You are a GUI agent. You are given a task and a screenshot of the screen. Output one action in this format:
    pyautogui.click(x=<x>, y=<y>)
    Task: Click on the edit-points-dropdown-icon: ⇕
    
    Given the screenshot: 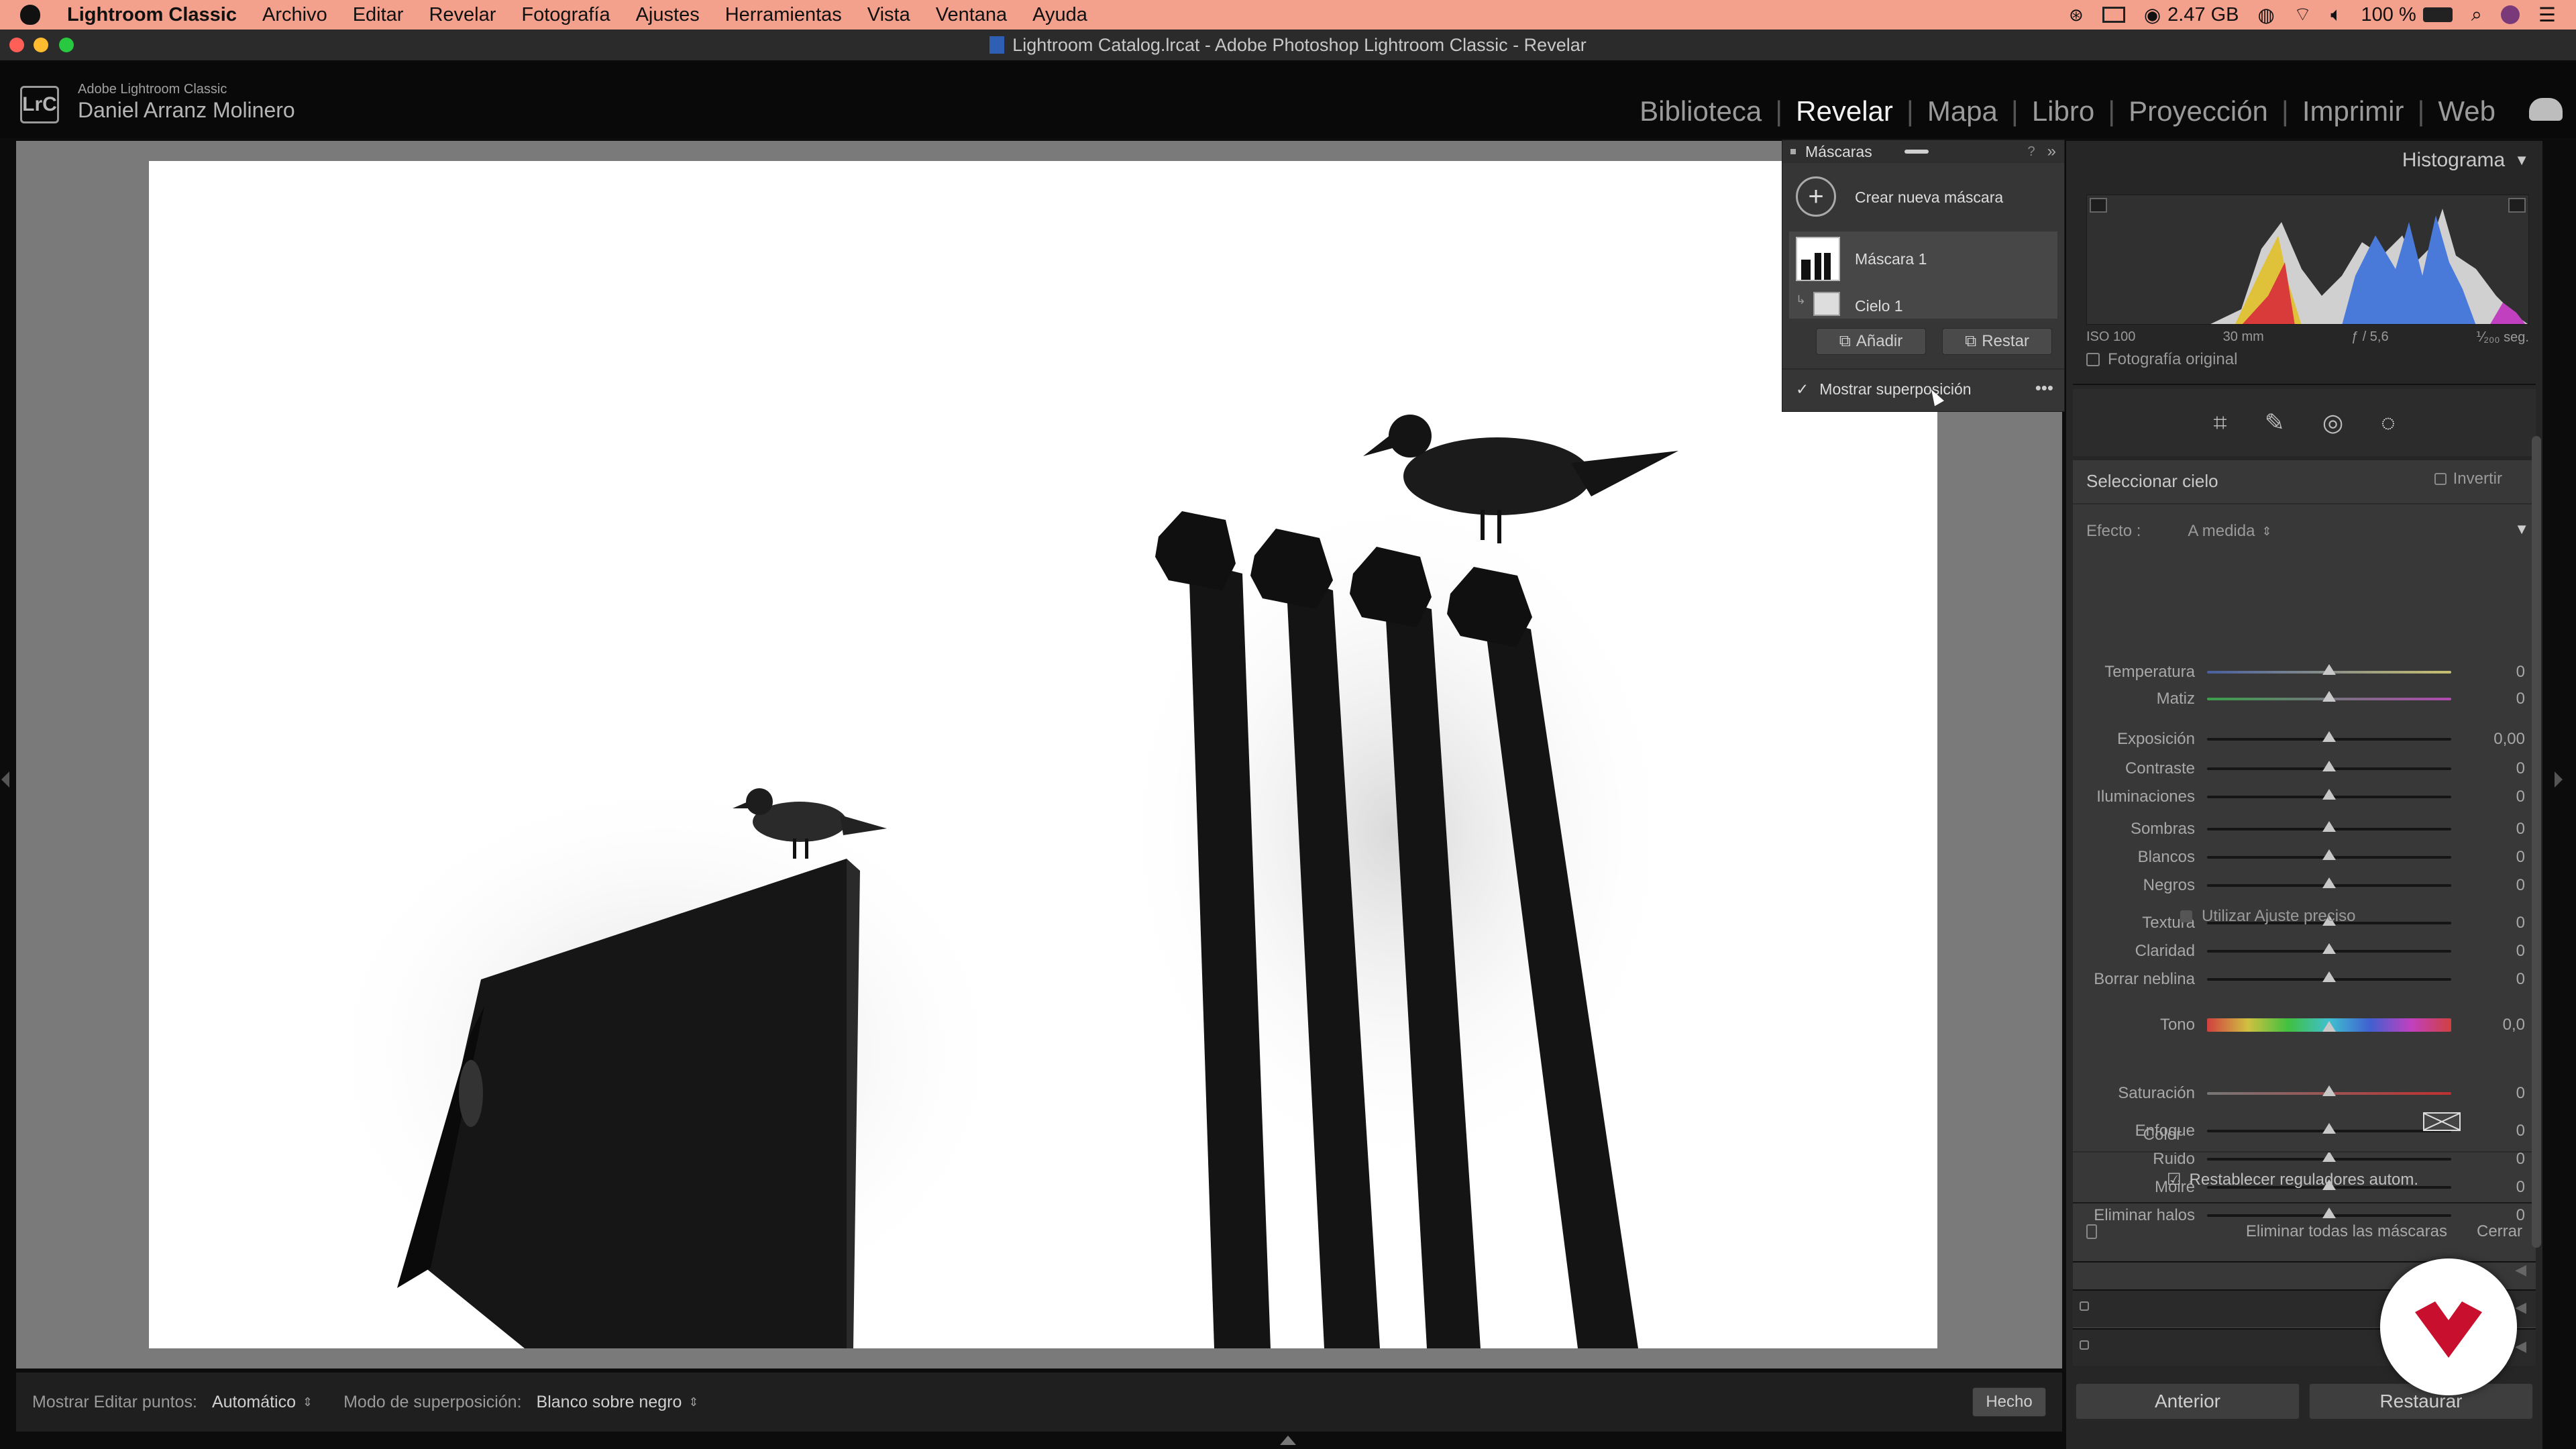 What is the action you would take?
    pyautogui.click(x=308, y=1402)
    